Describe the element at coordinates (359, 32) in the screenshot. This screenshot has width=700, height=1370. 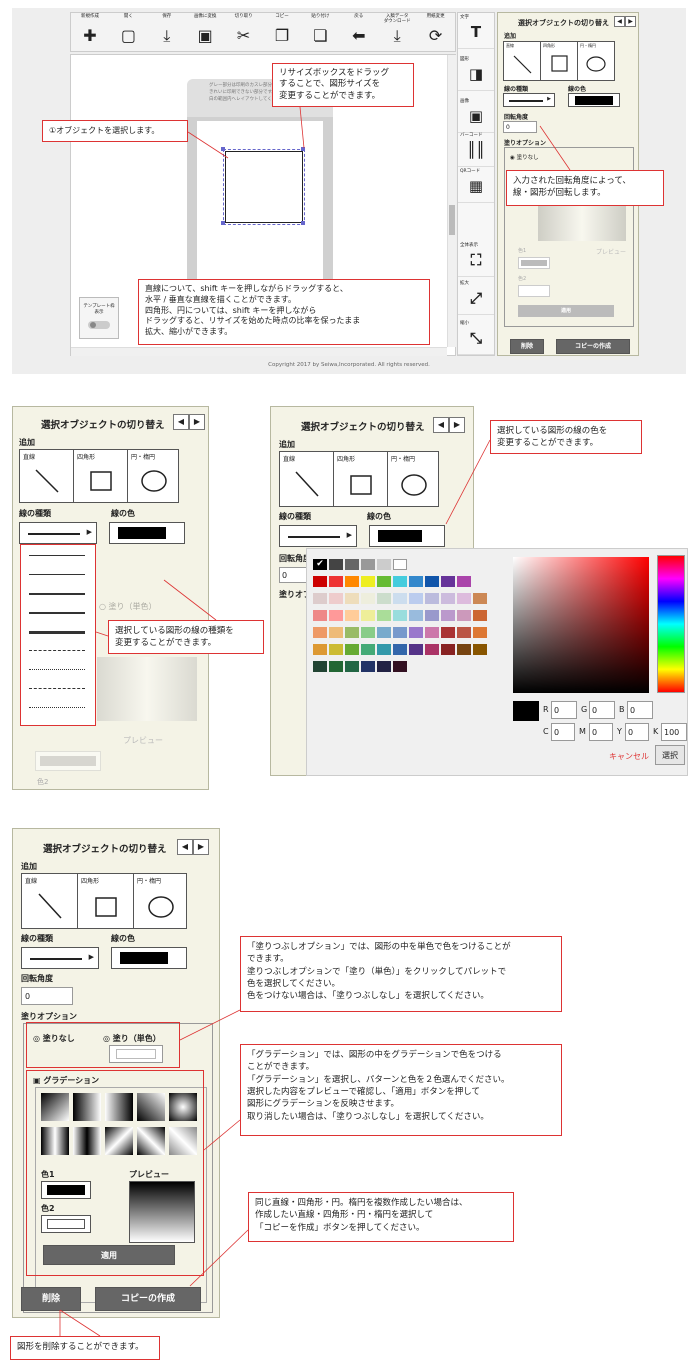
I see `toolbar-button: 戻る ⬅` at that location.